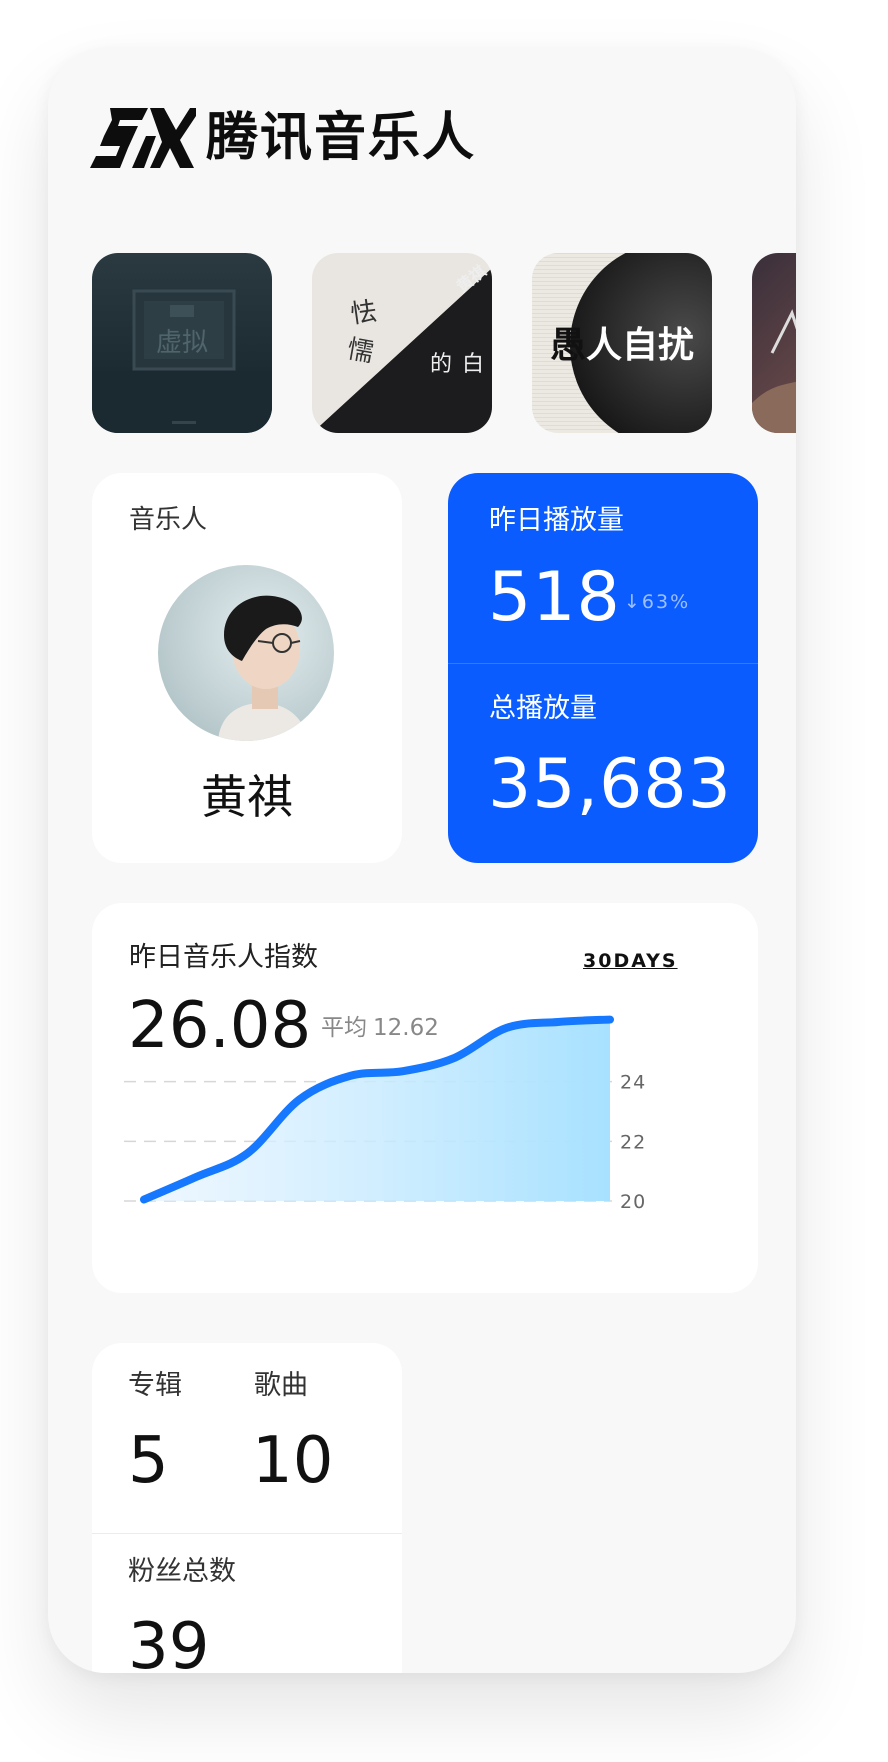  What do you see at coordinates (364, 313) in the screenshot?
I see `svg-text: 怯` at bounding box center [364, 313].